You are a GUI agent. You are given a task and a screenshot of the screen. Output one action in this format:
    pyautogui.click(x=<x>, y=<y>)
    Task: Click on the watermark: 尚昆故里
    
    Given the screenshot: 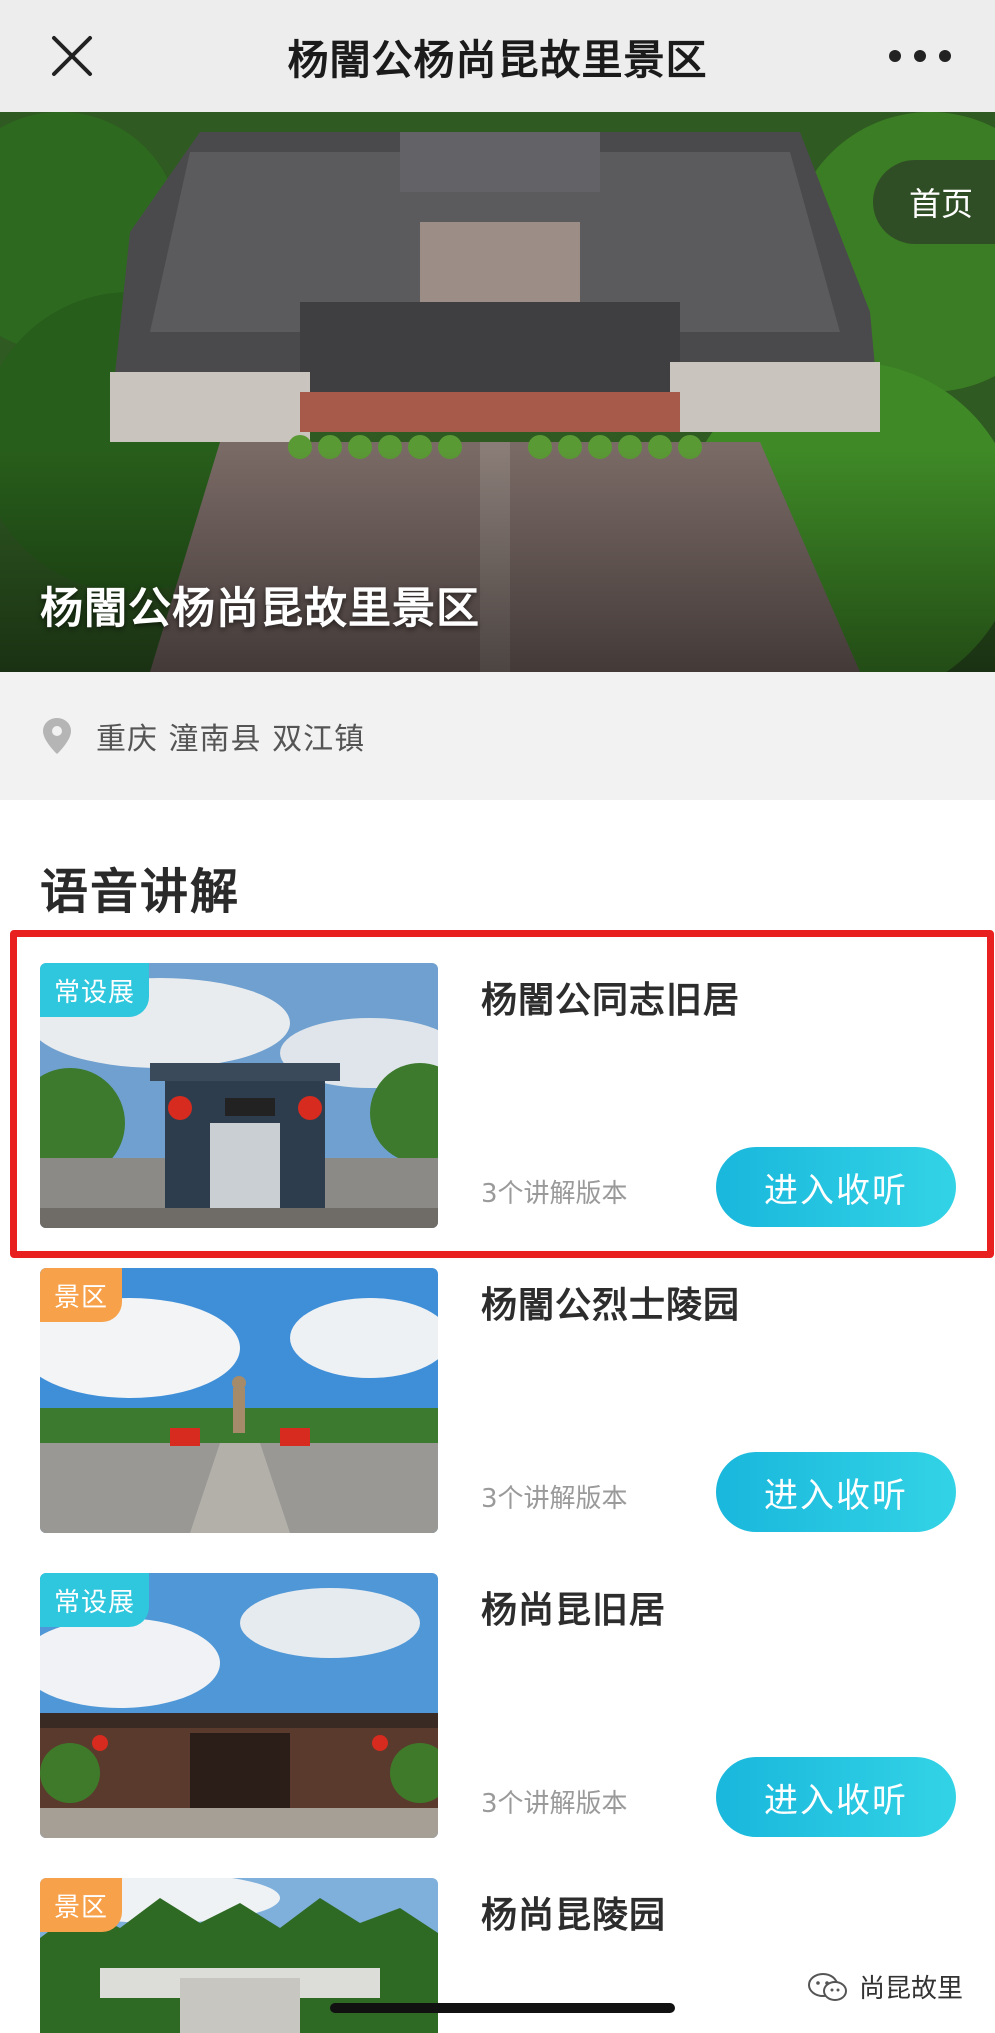 What is the action you would take?
    pyautogui.click(x=885, y=1986)
    